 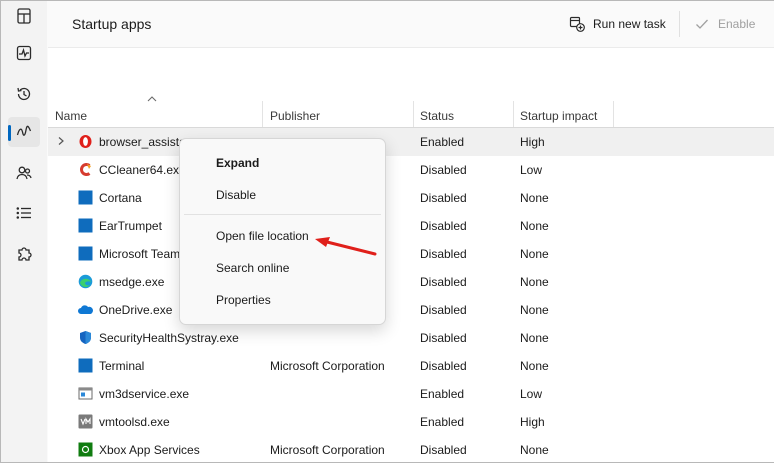 What do you see at coordinates (411, 226) in the screenshot?
I see `table-row: EarTrumpet Disabled None` at bounding box center [411, 226].